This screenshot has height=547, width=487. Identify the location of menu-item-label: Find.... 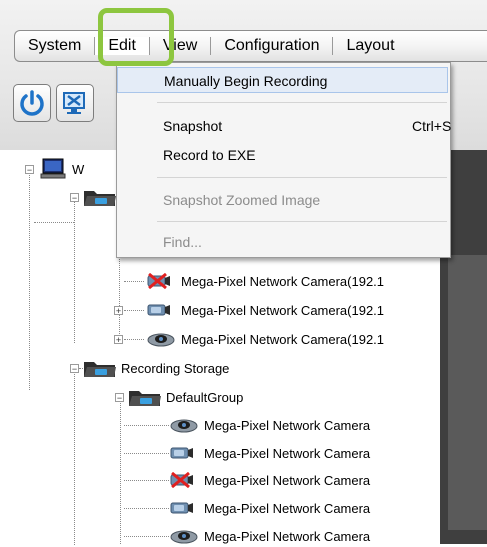
(182, 242).